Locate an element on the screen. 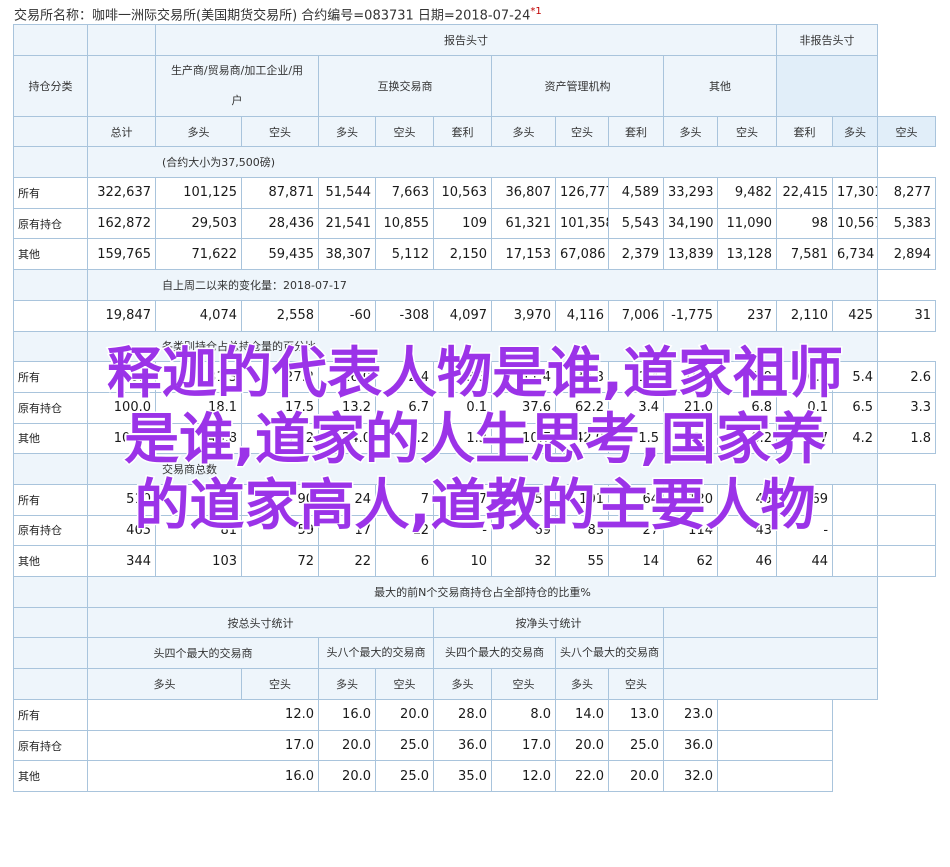  sec4-corner is located at coordinates (50, 469).